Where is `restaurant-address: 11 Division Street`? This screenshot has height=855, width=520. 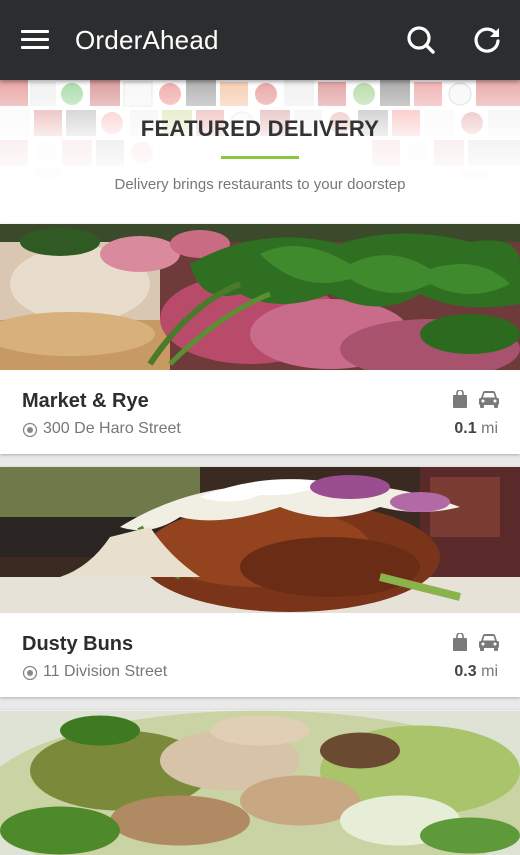
restaurant-address: 11 Division Street is located at coordinates (105, 671).